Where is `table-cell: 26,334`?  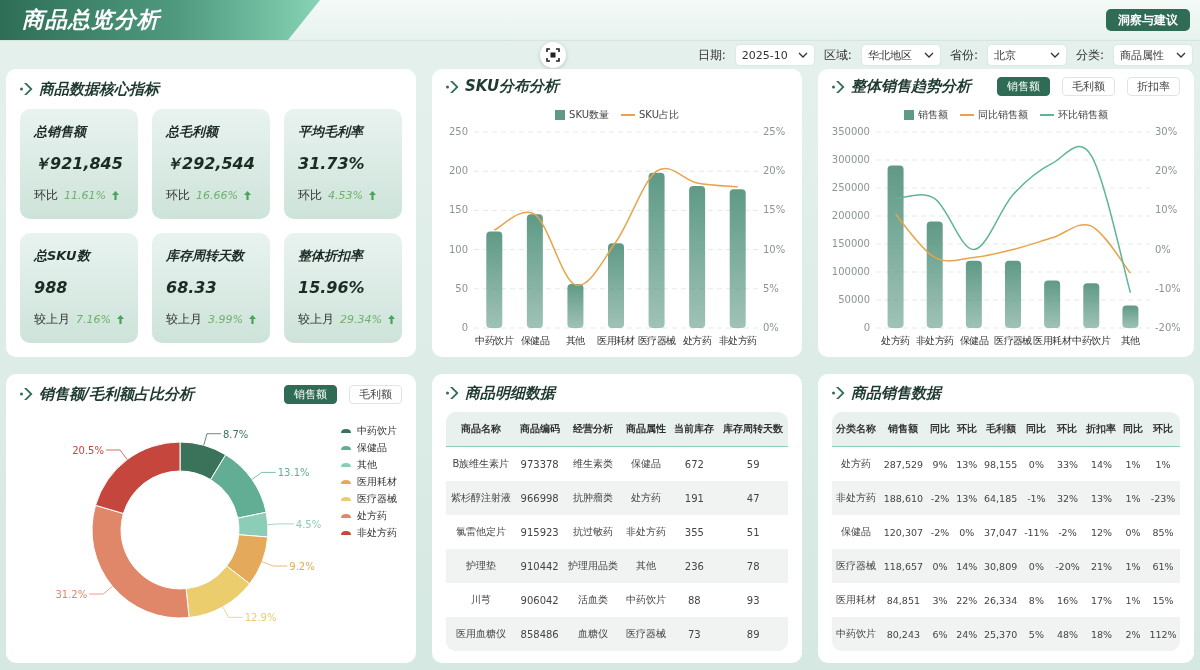
table-cell: 26,334 is located at coordinates (1000, 600).